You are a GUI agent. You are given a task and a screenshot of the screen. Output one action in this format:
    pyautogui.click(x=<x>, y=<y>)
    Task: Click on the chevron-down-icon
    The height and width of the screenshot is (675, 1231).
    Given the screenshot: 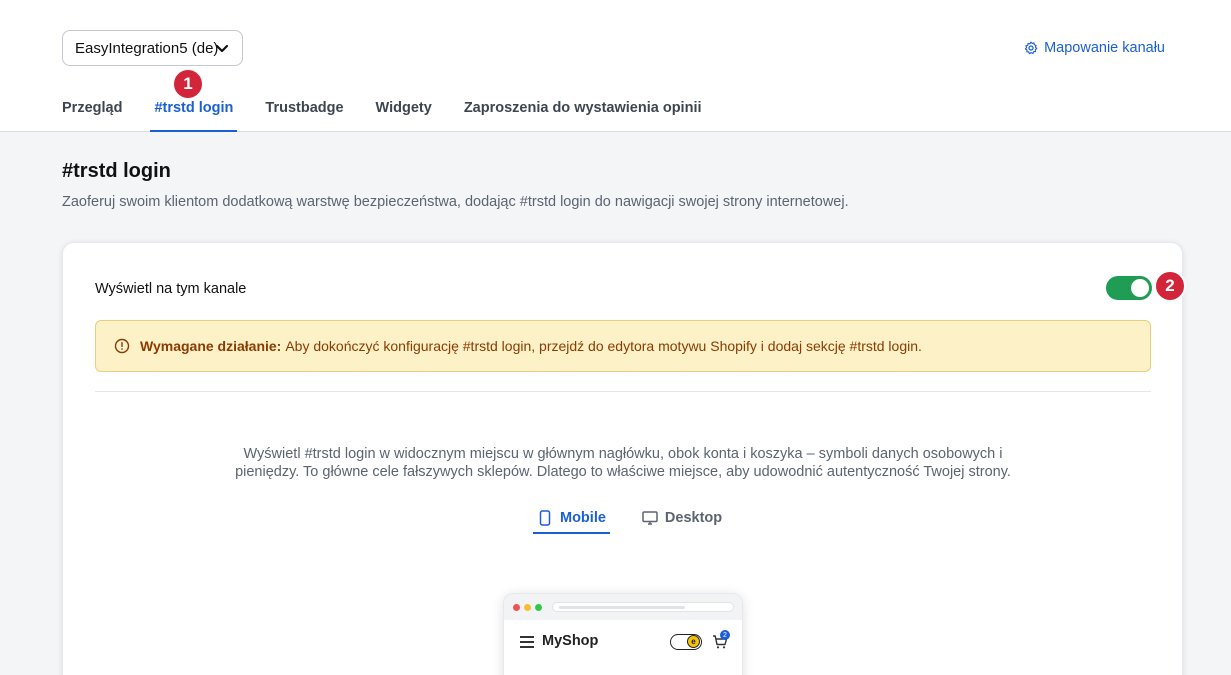 What is the action you would take?
    pyautogui.click(x=222, y=48)
    